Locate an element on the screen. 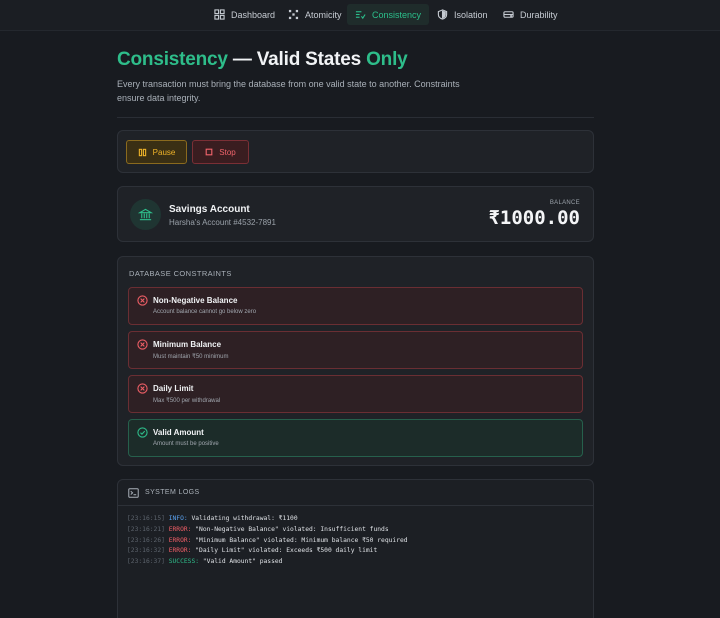 The width and height of the screenshot is (720, 618). nav-item-atomicity: Atomicity is located at coordinates (315, 14).